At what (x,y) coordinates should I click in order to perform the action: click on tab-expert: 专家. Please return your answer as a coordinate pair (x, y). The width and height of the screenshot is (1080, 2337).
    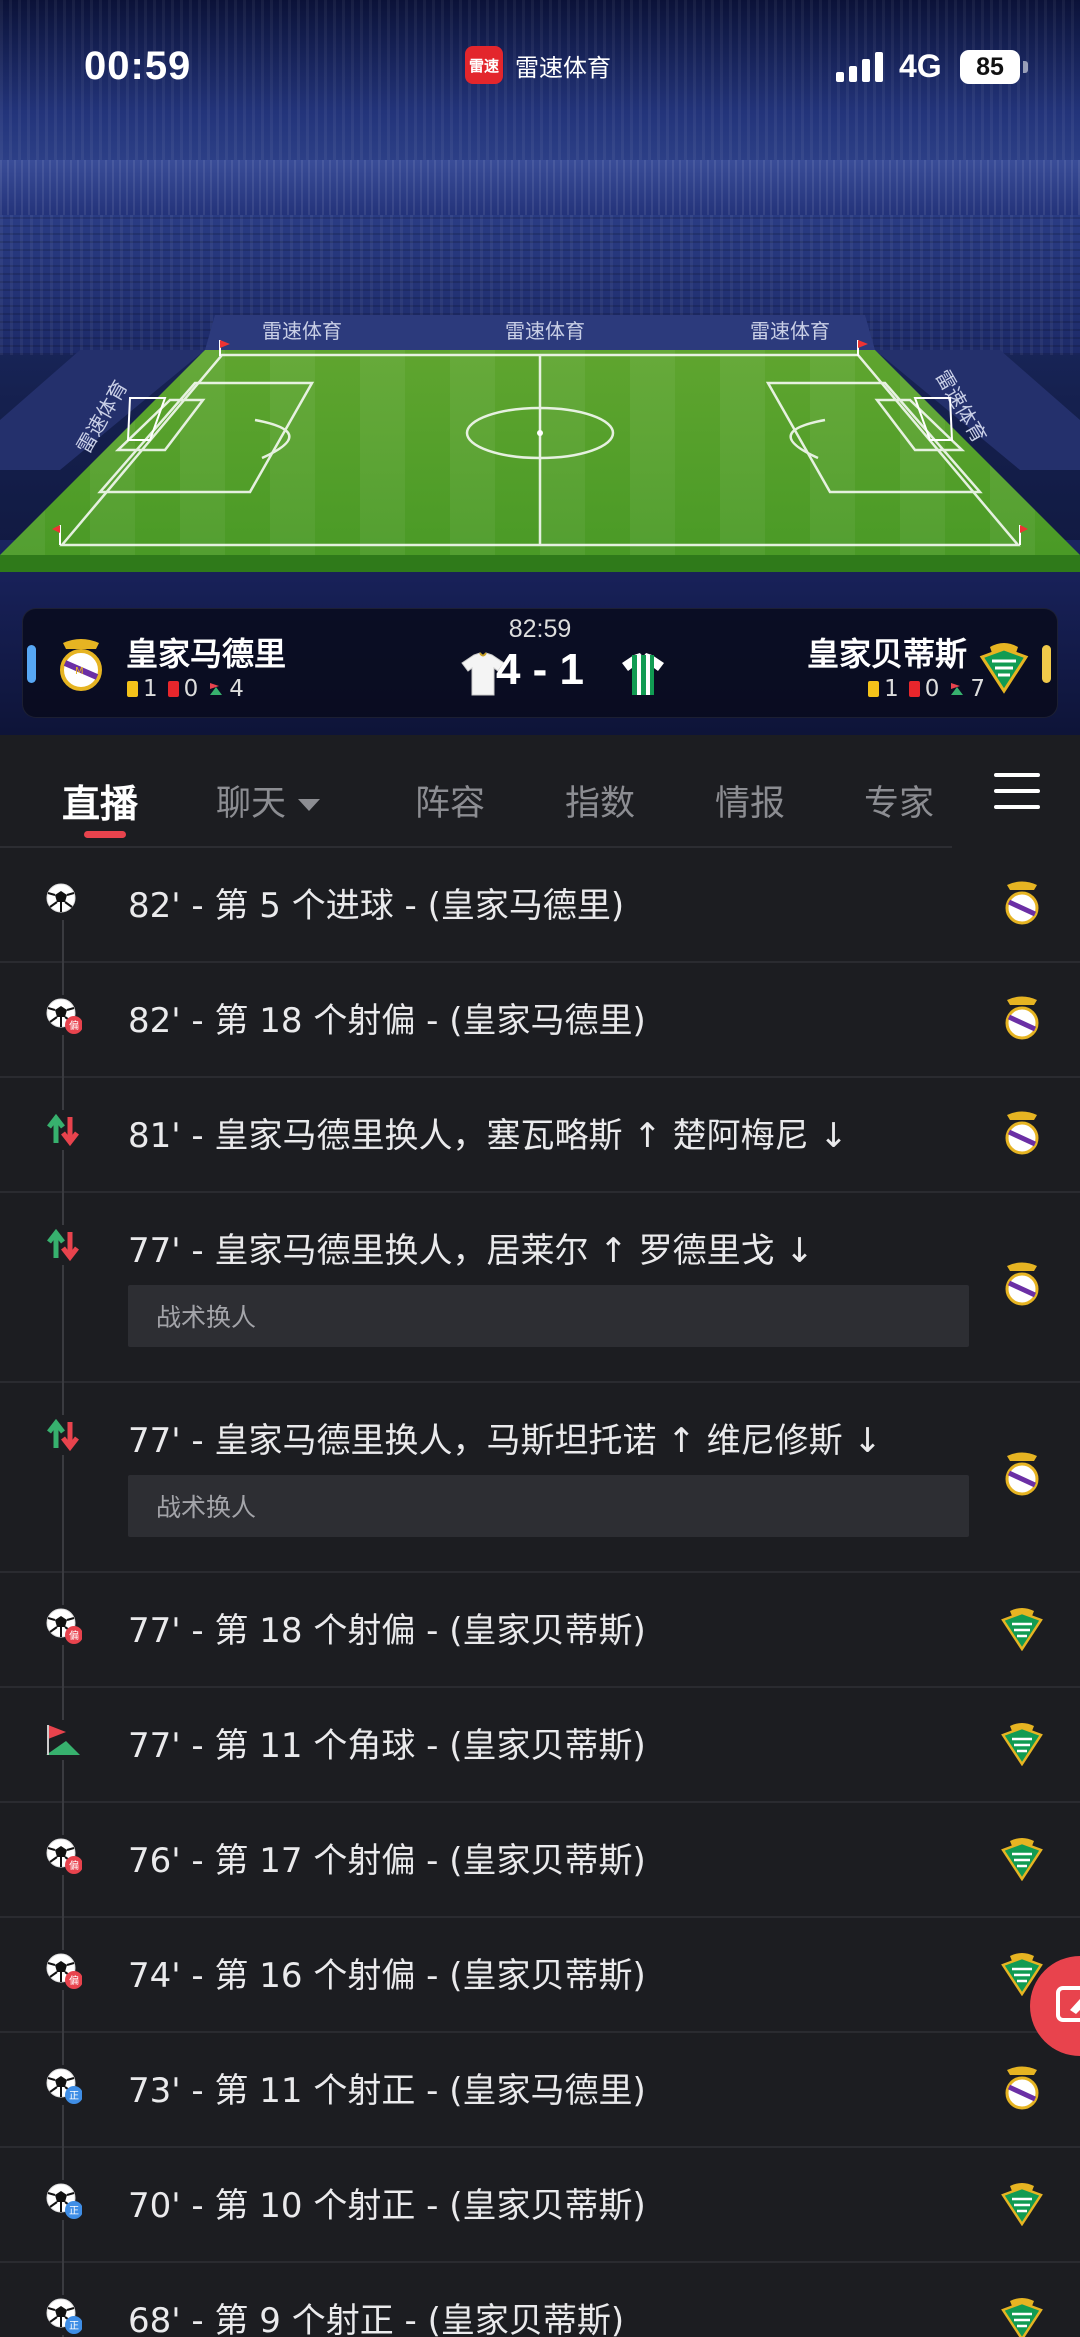
    Looking at the image, I should click on (899, 800).